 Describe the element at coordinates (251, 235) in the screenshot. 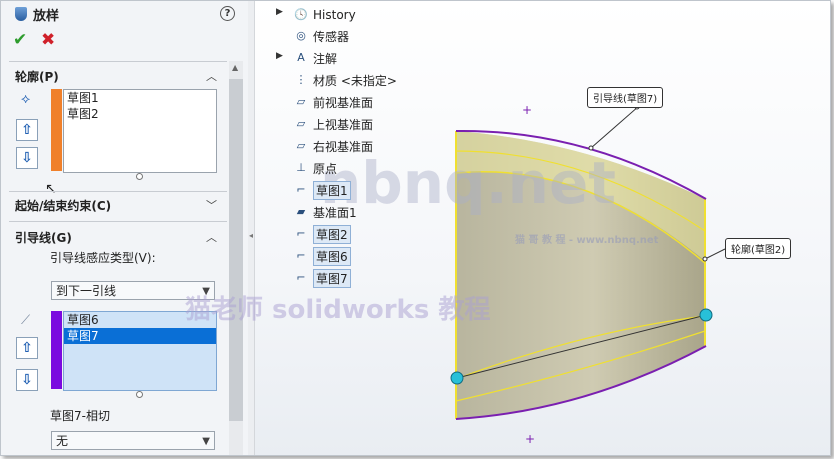

I see `splitter-grip-icon: ◂` at that location.